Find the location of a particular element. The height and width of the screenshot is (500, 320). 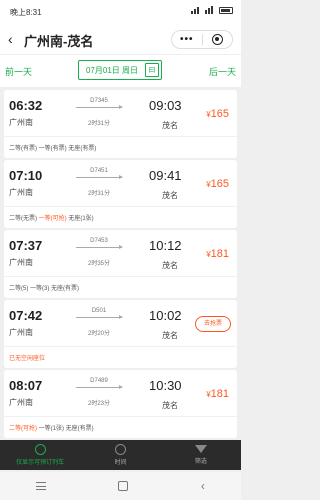

travel-duration: 2时20分 is located at coordinates (98, 334).